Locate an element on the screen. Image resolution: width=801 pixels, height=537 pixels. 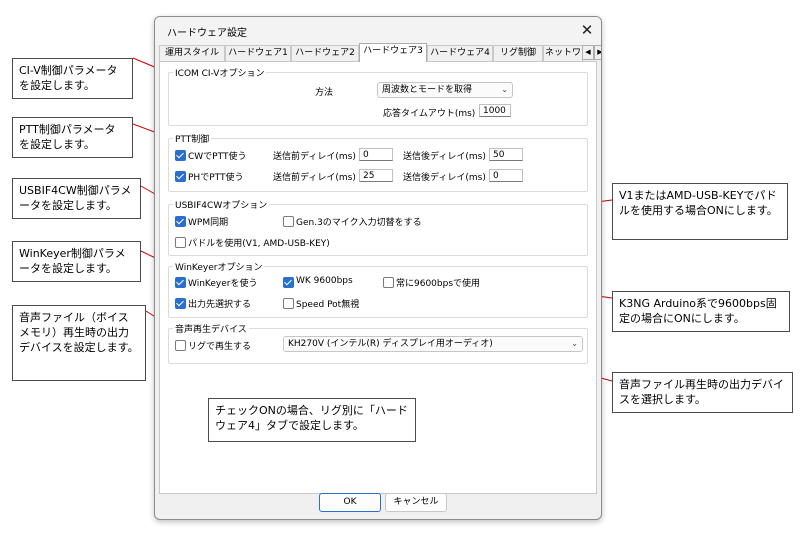
ph-after-delay-label: 送信後ディレイ(ms) is located at coordinates (444, 178).